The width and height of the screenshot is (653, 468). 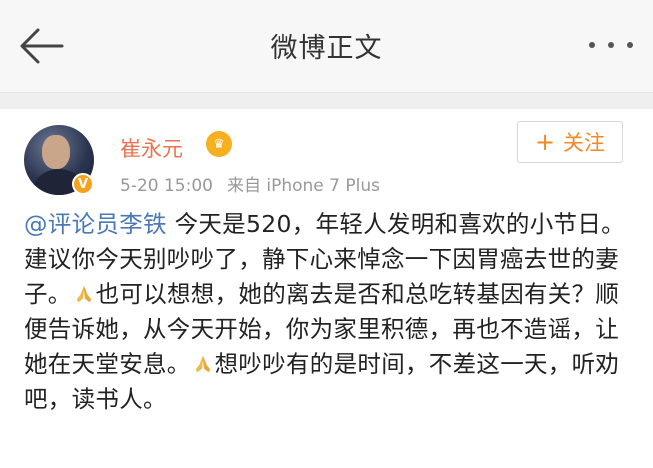 I want to click on verified-badge-icon: V, so click(x=83, y=184).